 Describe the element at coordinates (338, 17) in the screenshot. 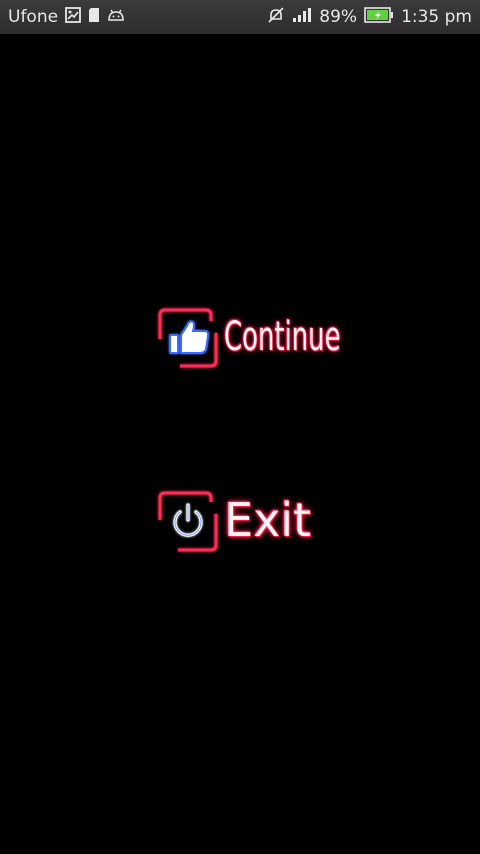

I see `battery-percent: 89%` at that location.